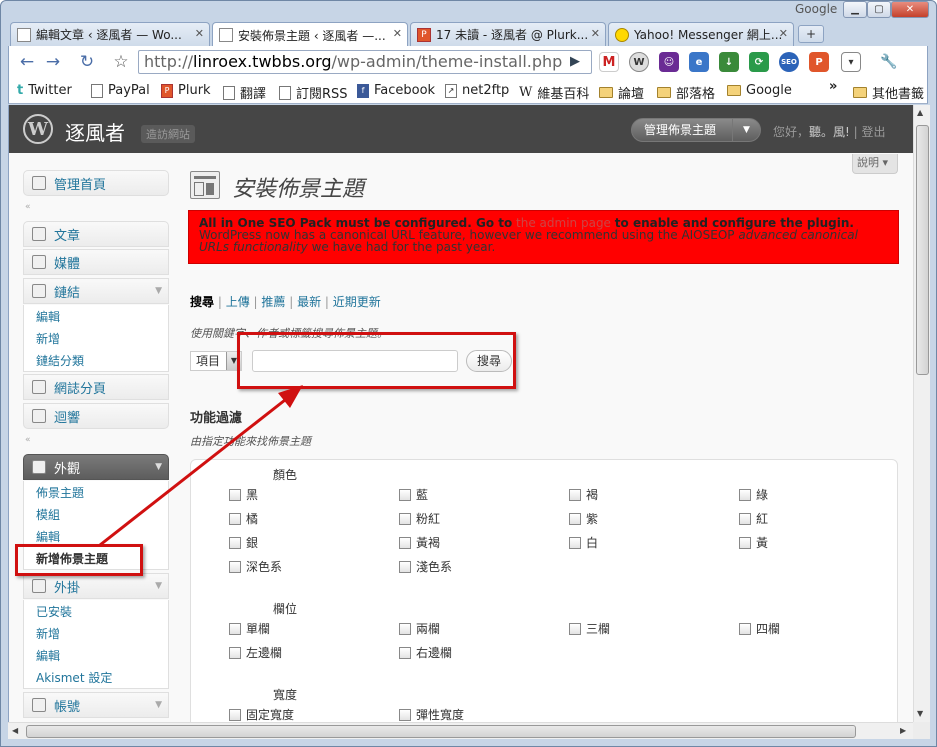 This screenshot has height=747, width=937. Describe the element at coordinates (186, 90) in the screenshot. I see `bookmark-plurk: P Plurk` at that location.